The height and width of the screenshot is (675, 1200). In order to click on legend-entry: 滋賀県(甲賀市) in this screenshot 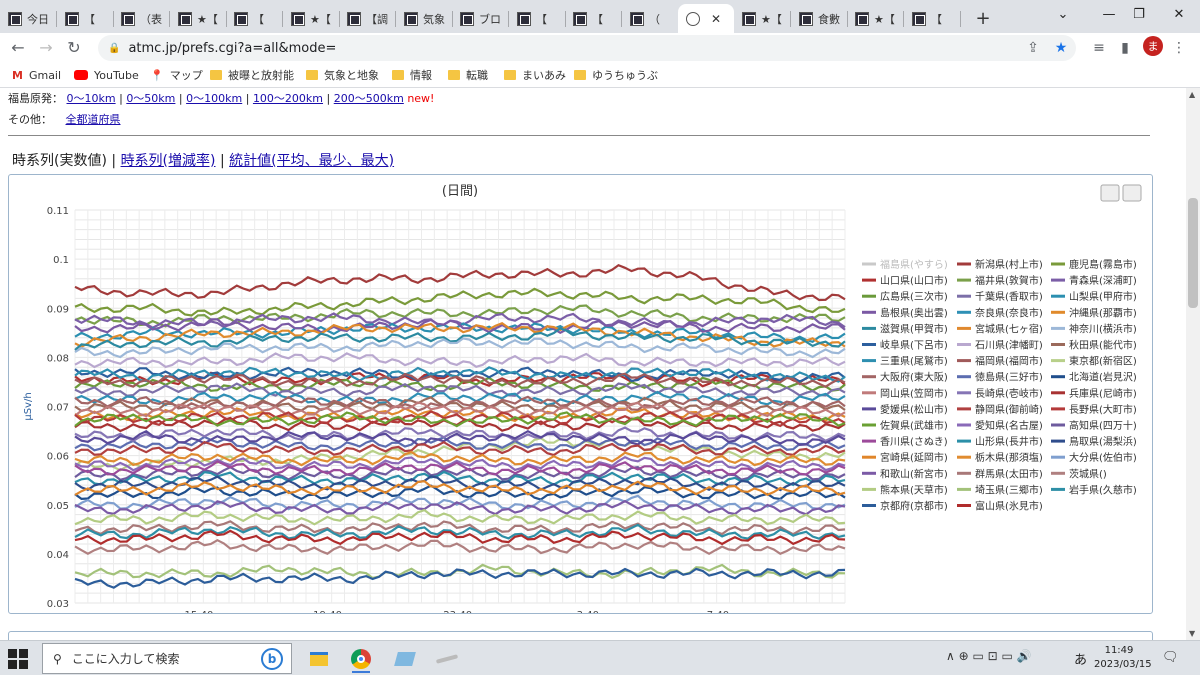, I will do `click(914, 328)`.